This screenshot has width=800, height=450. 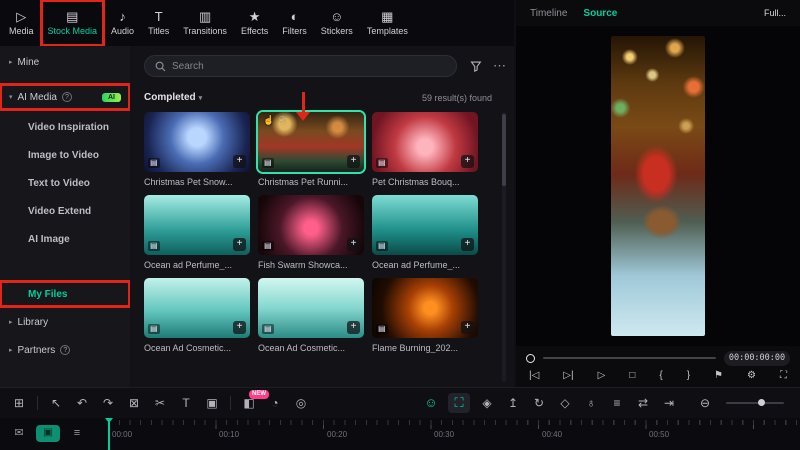 I want to click on fullscreen-icon: ⛶, so click(x=783, y=376).